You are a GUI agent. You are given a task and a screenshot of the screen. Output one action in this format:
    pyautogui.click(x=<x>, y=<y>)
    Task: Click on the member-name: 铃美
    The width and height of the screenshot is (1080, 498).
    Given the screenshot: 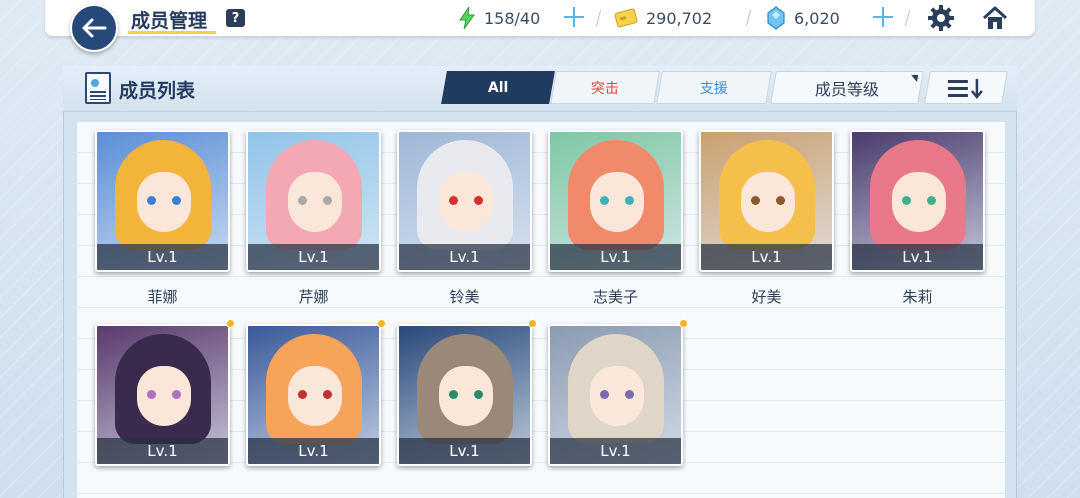 What is the action you would take?
    pyautogui.click(x=464, y=297)
    